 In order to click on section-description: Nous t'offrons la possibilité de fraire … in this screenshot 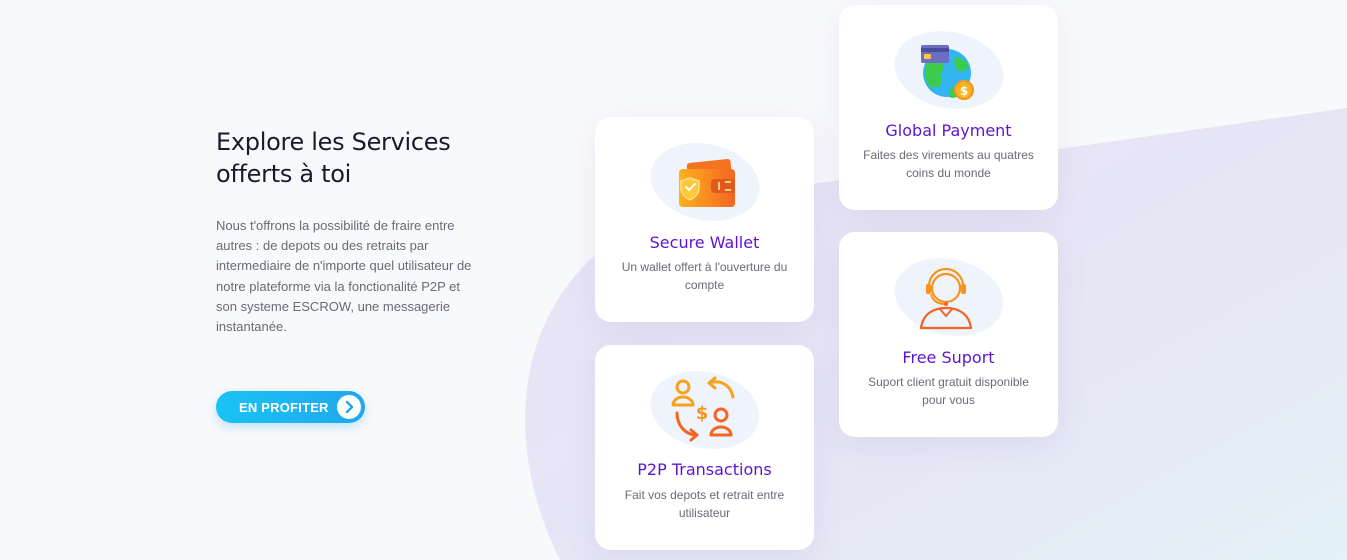, I will do `click(344, 276)`.